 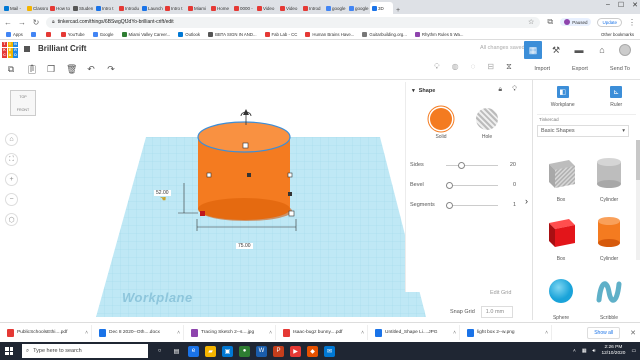 What do you see at coordinates (72, 34) in the screenshot?
I see `bookmark-item: YouTube` at bounding box center [72, 34].